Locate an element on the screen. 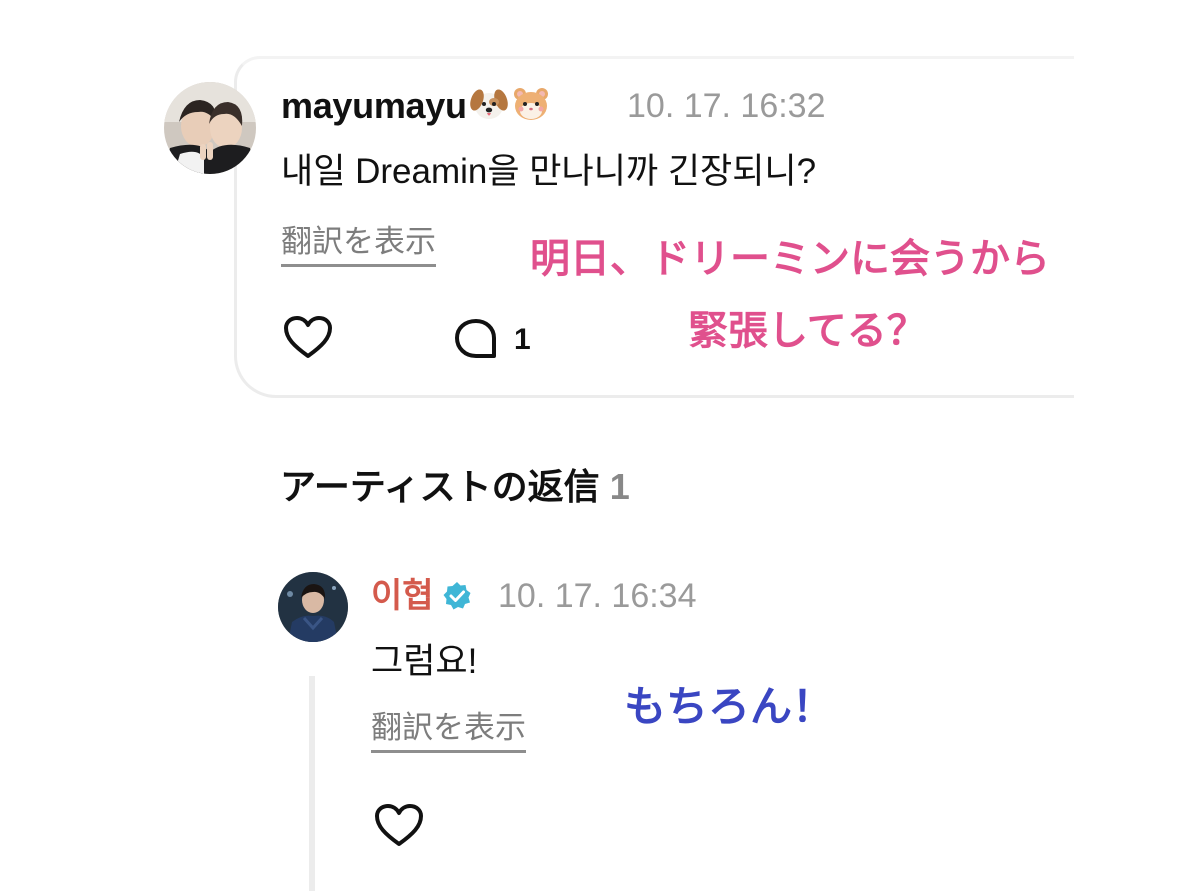 This screenshot has width=1200, height=891. user-avatar-photo is located at coordinates (210, 128).